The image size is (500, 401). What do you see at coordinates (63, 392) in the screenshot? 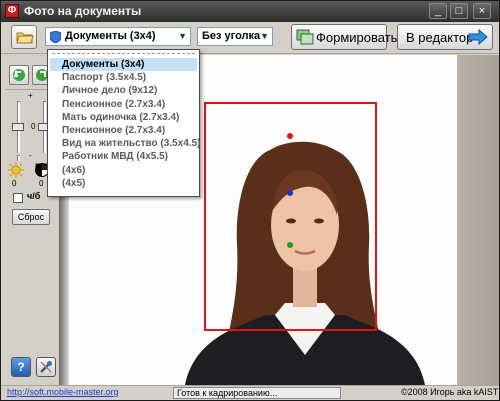
I see `website-link: http://soft.mobile-master.org` at bounding box center [63, 392].